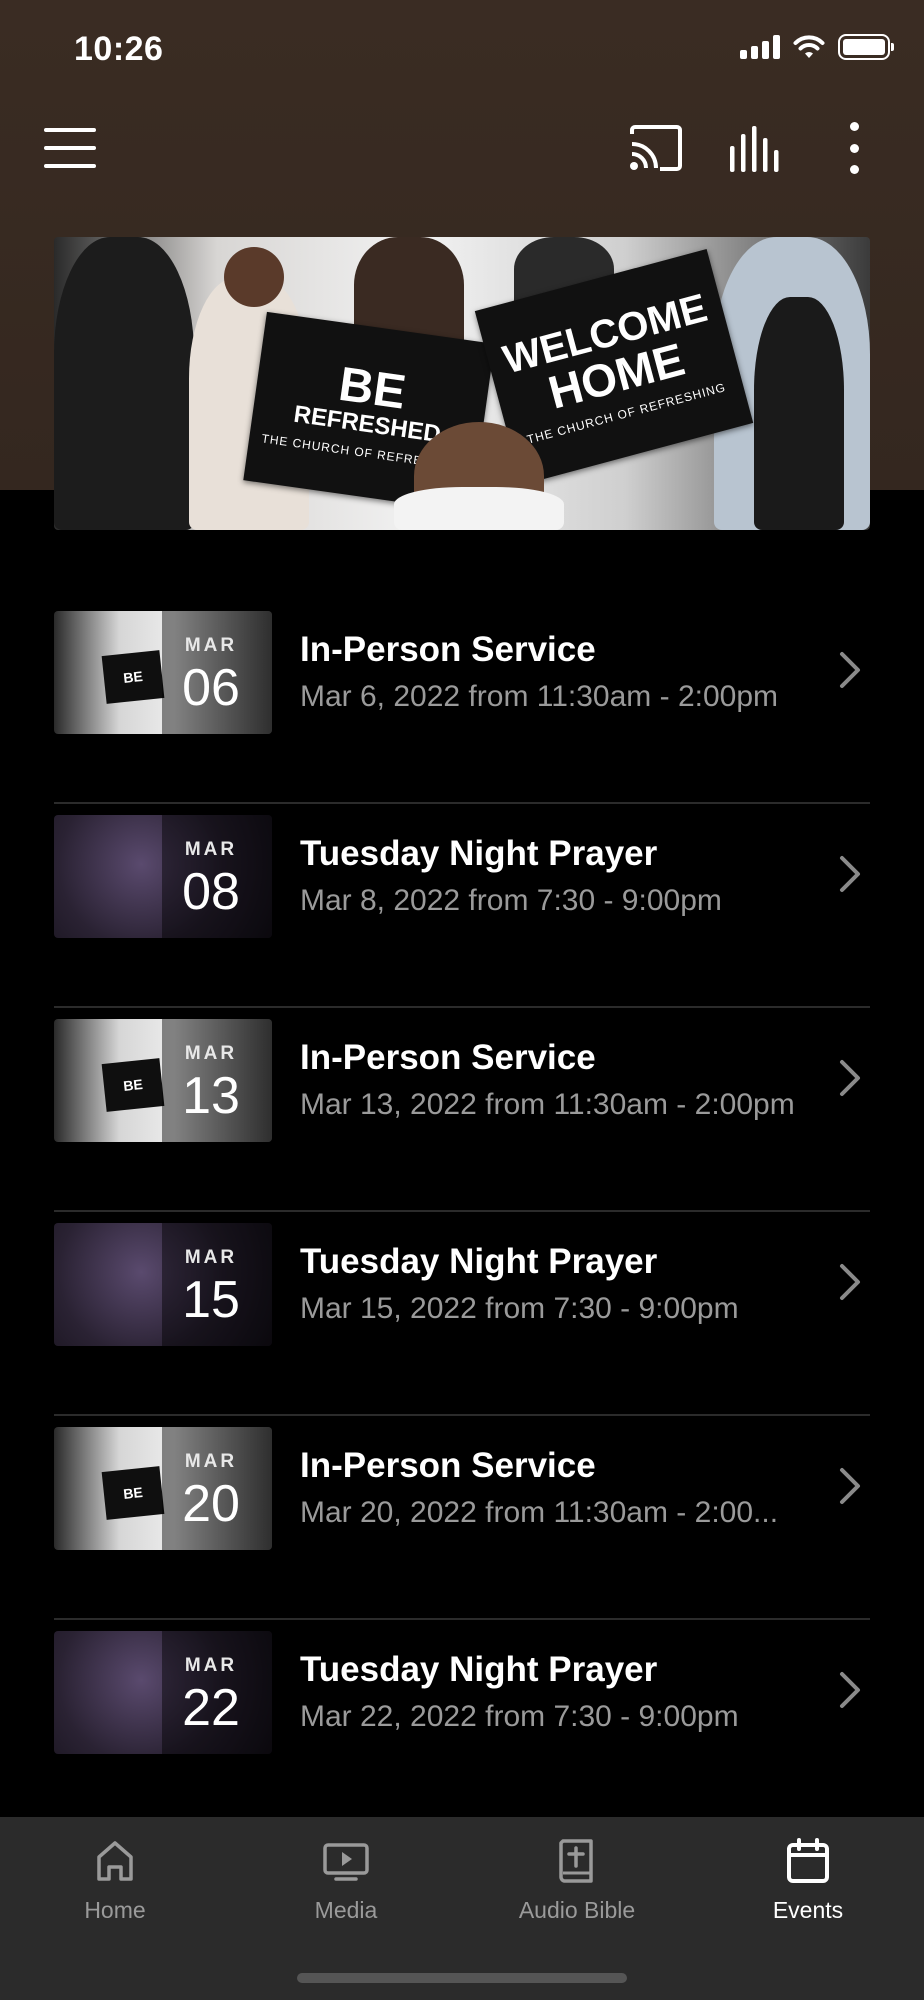  I want to click on nav-audio-bible-label: Audio Bible, so click(577, 1910).